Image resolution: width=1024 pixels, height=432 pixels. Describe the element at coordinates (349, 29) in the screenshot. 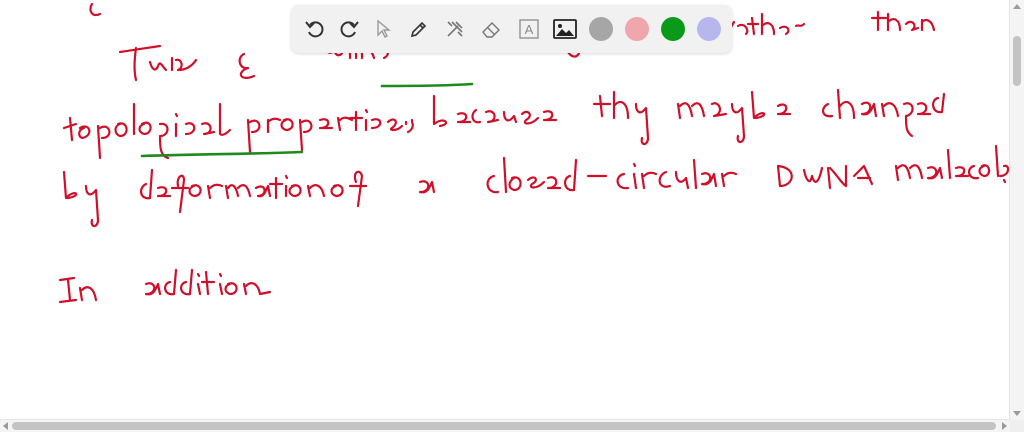

I see `redo-icon` at that location.